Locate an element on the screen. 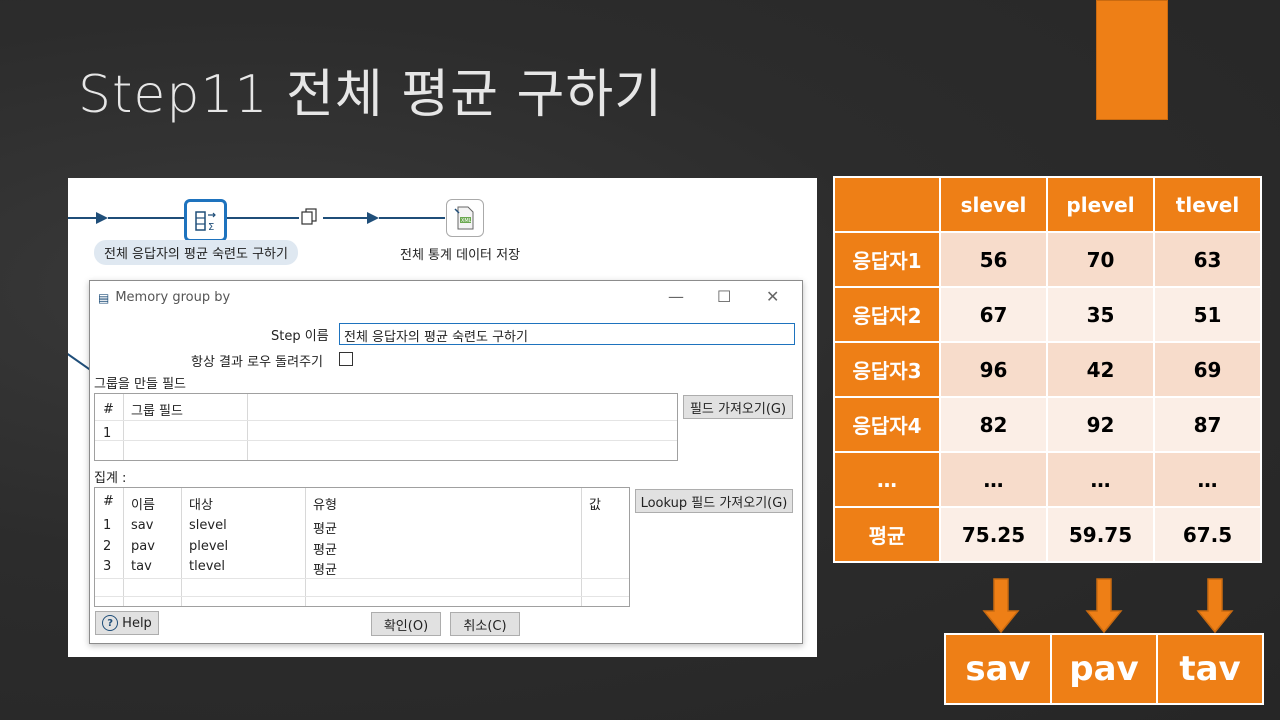 This screenshot has height=720, width=1280. table-row: plevel is located at coordinates (209, 546).